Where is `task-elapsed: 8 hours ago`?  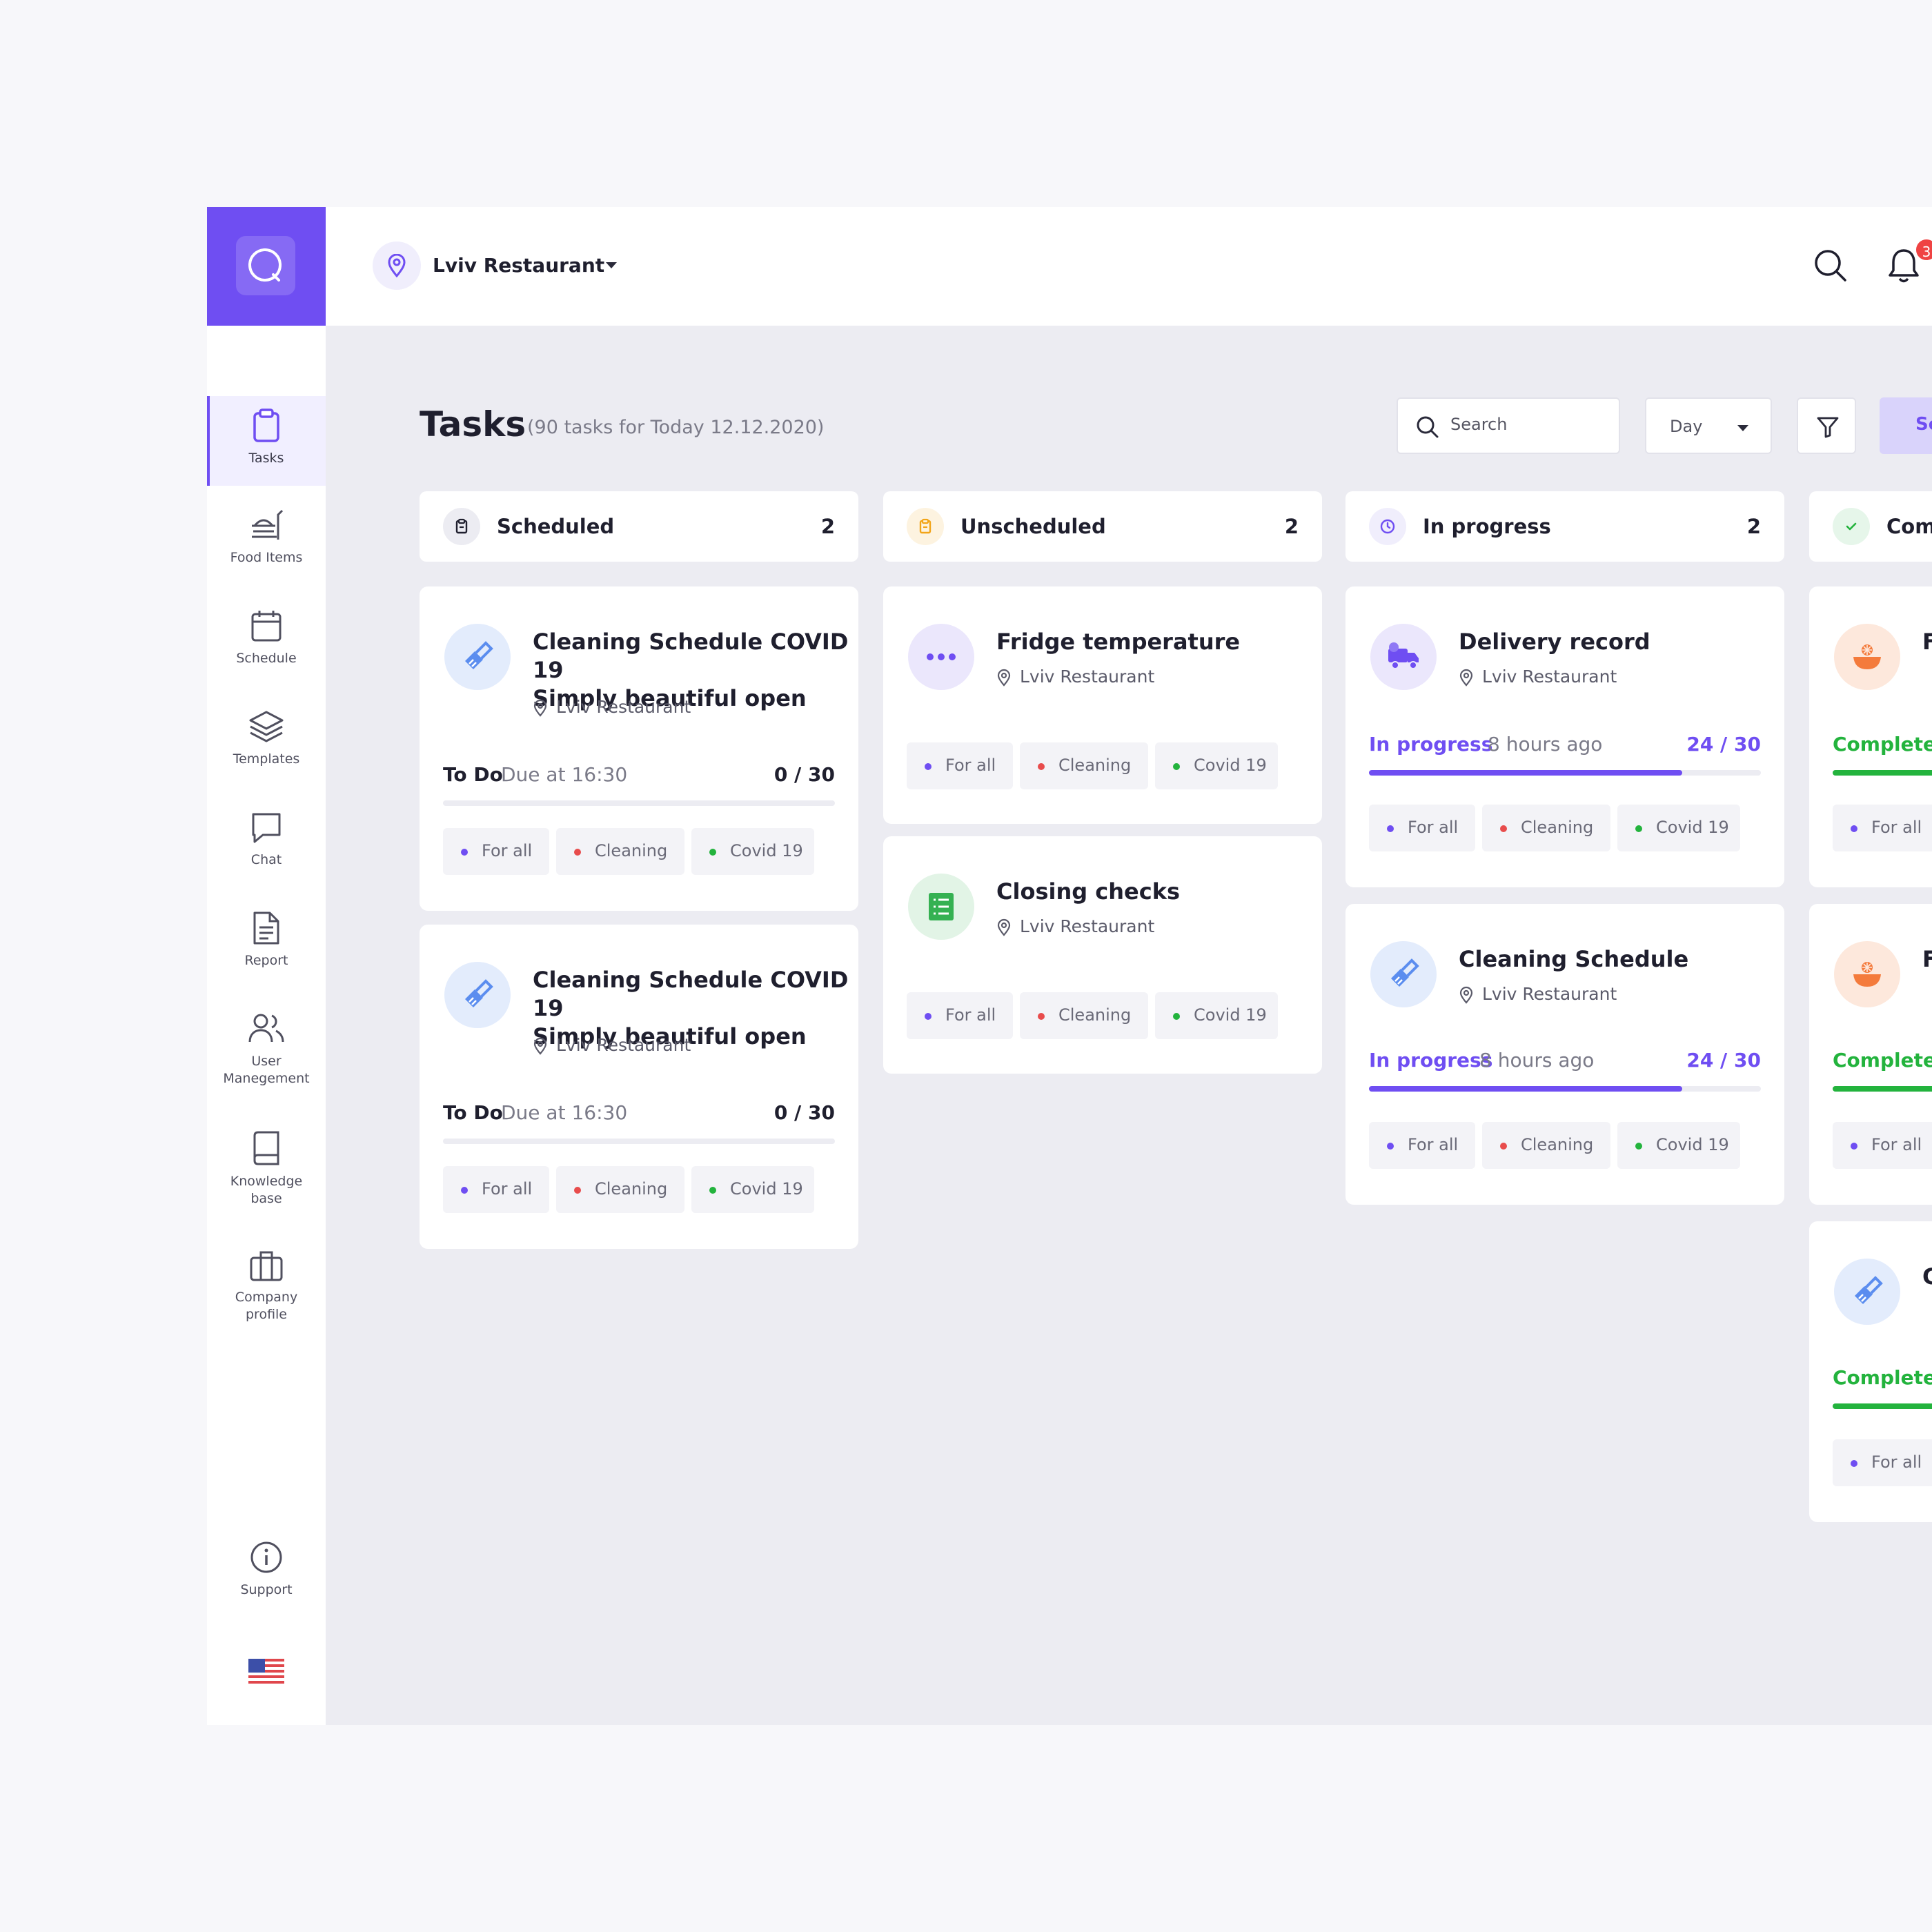
task-elapsed: 8 hours ago is located at coordinates (1537, 1060).